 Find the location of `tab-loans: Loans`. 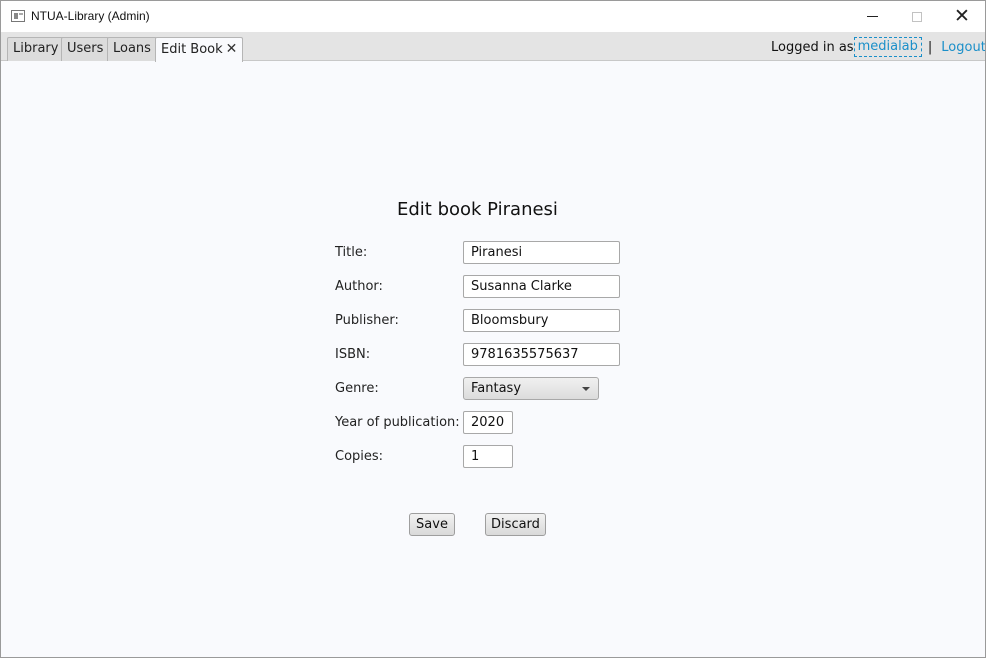

tab-loans: Loans is located at coordinates (132, 49).